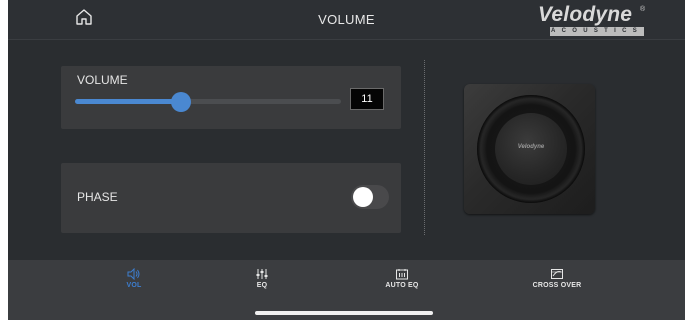 The image size is (685, 320). Describe the element at coordinates (344, 313) in the screenshot. I see `home-indicator` at that location.